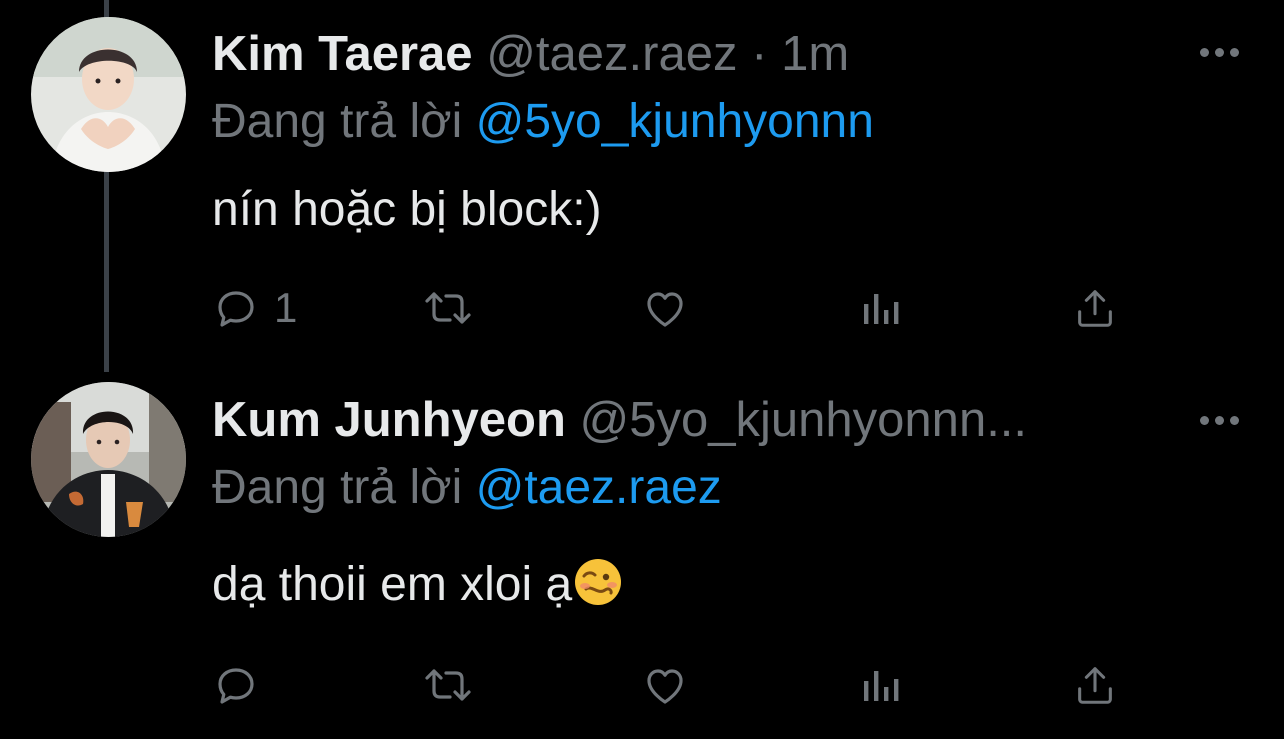 The width and height of the screenshot is (1284, 739). Describe the element at coordinates (407, 209) in the screenshot. I see `tweet-text: nín hoặc bị block:)` at that location.